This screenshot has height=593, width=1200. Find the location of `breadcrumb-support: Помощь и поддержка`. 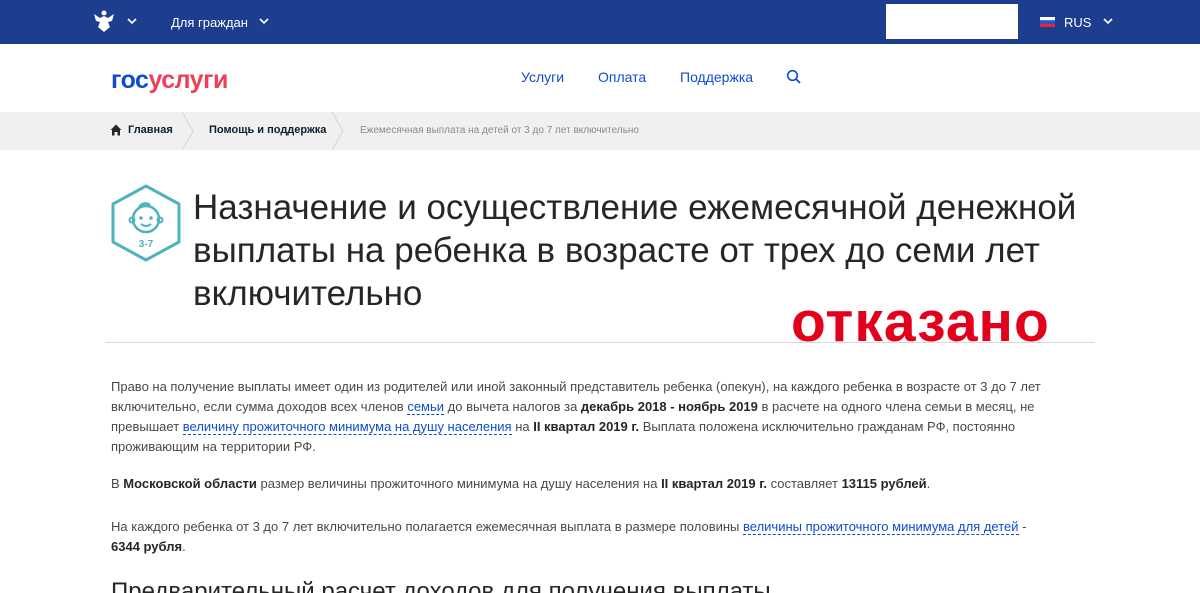

breadcrumb-support: Помощь и поддержка is located at coordinates (267, 130).